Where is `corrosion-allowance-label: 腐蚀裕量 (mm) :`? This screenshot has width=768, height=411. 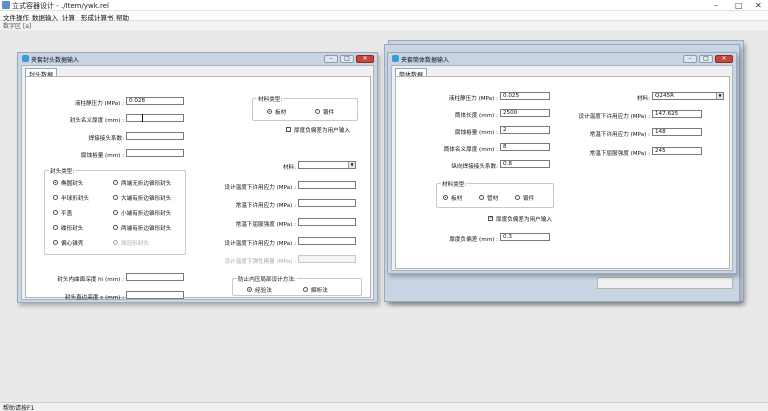 corrosion-allowance-label: 腐蚀裕量 (mm) : is located at coordinates (102, 156).